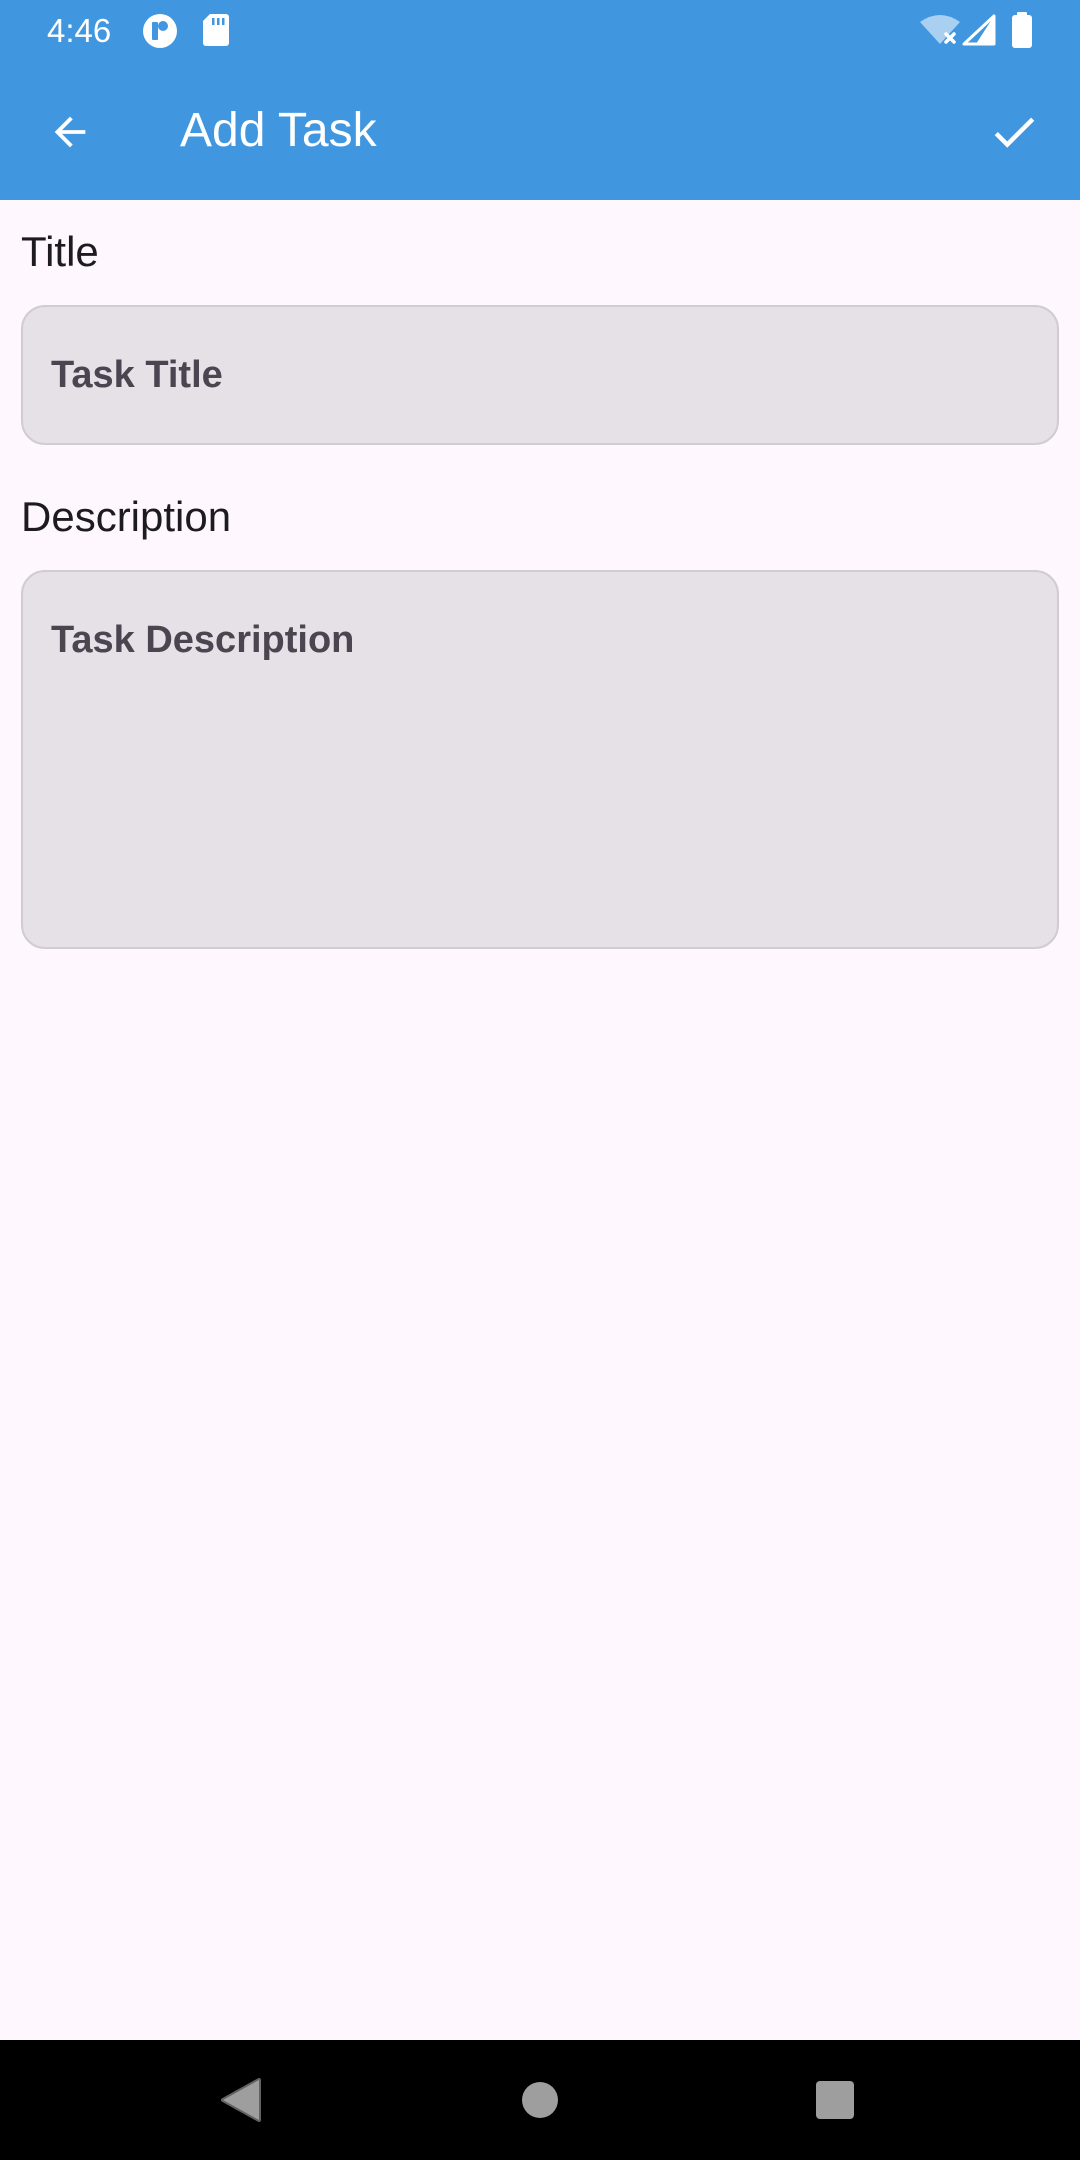  What do you see at coordinates (540, 31) in the screenshot?
I see `status-bar: 4:46` at bounding box center [540, 31].